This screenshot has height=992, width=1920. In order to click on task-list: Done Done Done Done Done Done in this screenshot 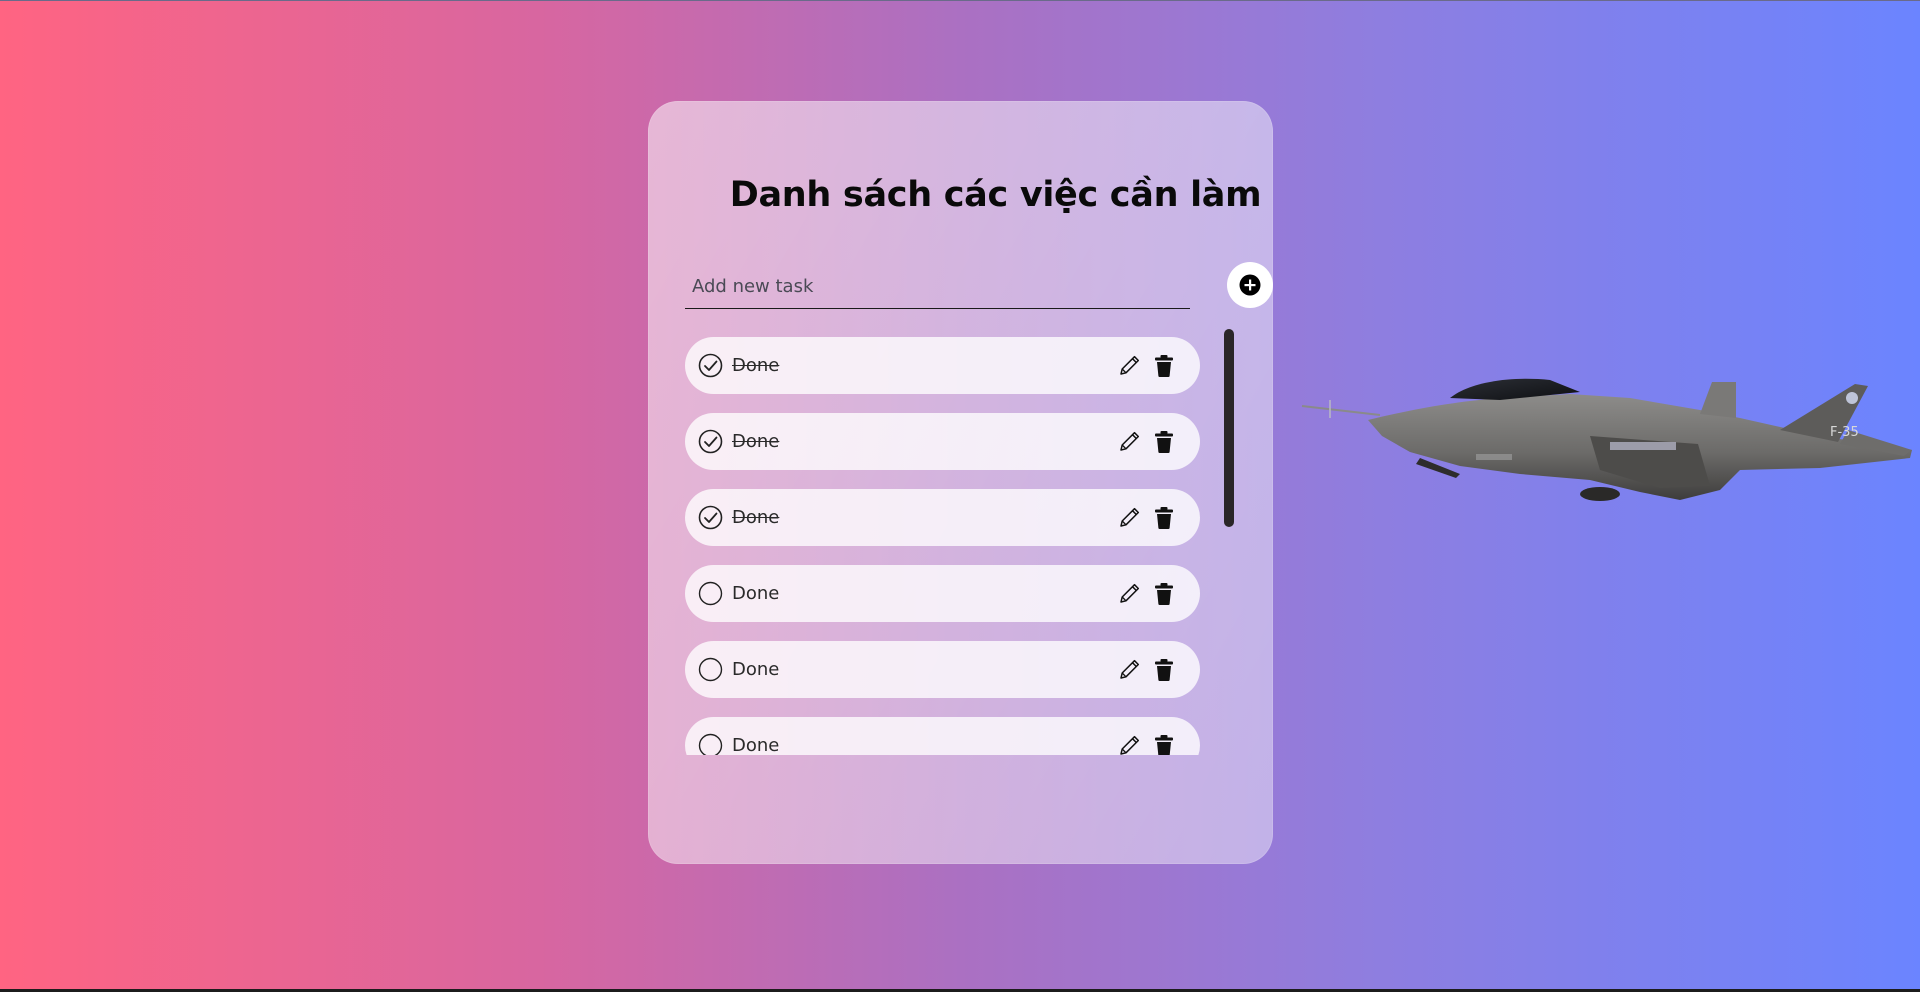, I will do `click(950, 544)`.